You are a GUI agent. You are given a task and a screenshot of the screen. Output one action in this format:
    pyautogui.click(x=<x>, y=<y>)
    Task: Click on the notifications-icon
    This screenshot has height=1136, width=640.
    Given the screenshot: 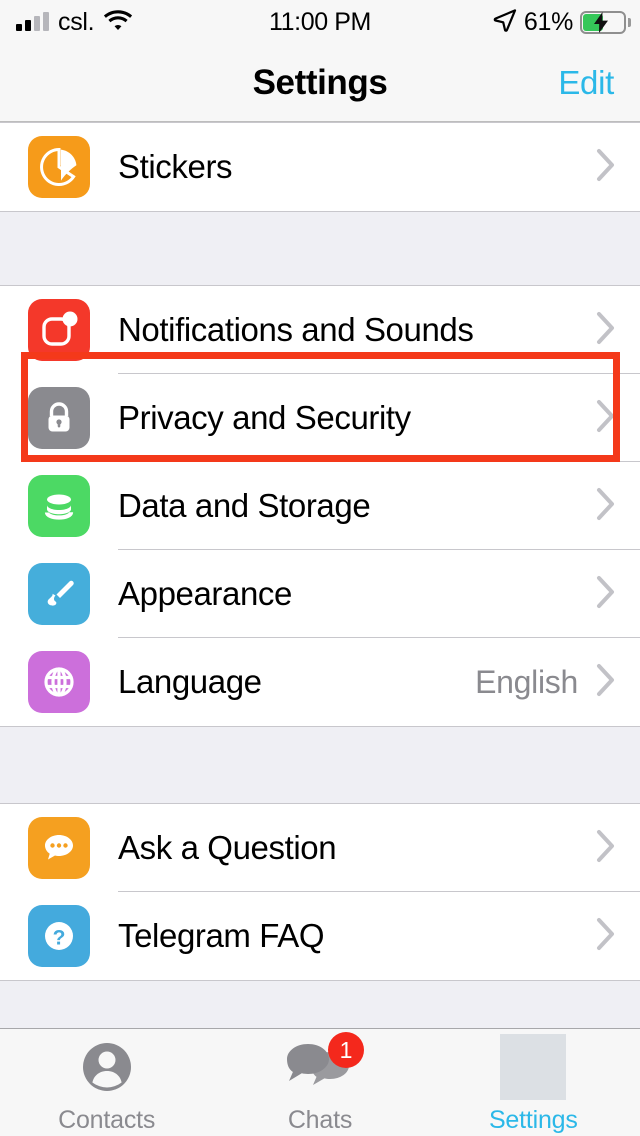 What is the action you would take?
    pyautogui.click(x=59, y=330)
    